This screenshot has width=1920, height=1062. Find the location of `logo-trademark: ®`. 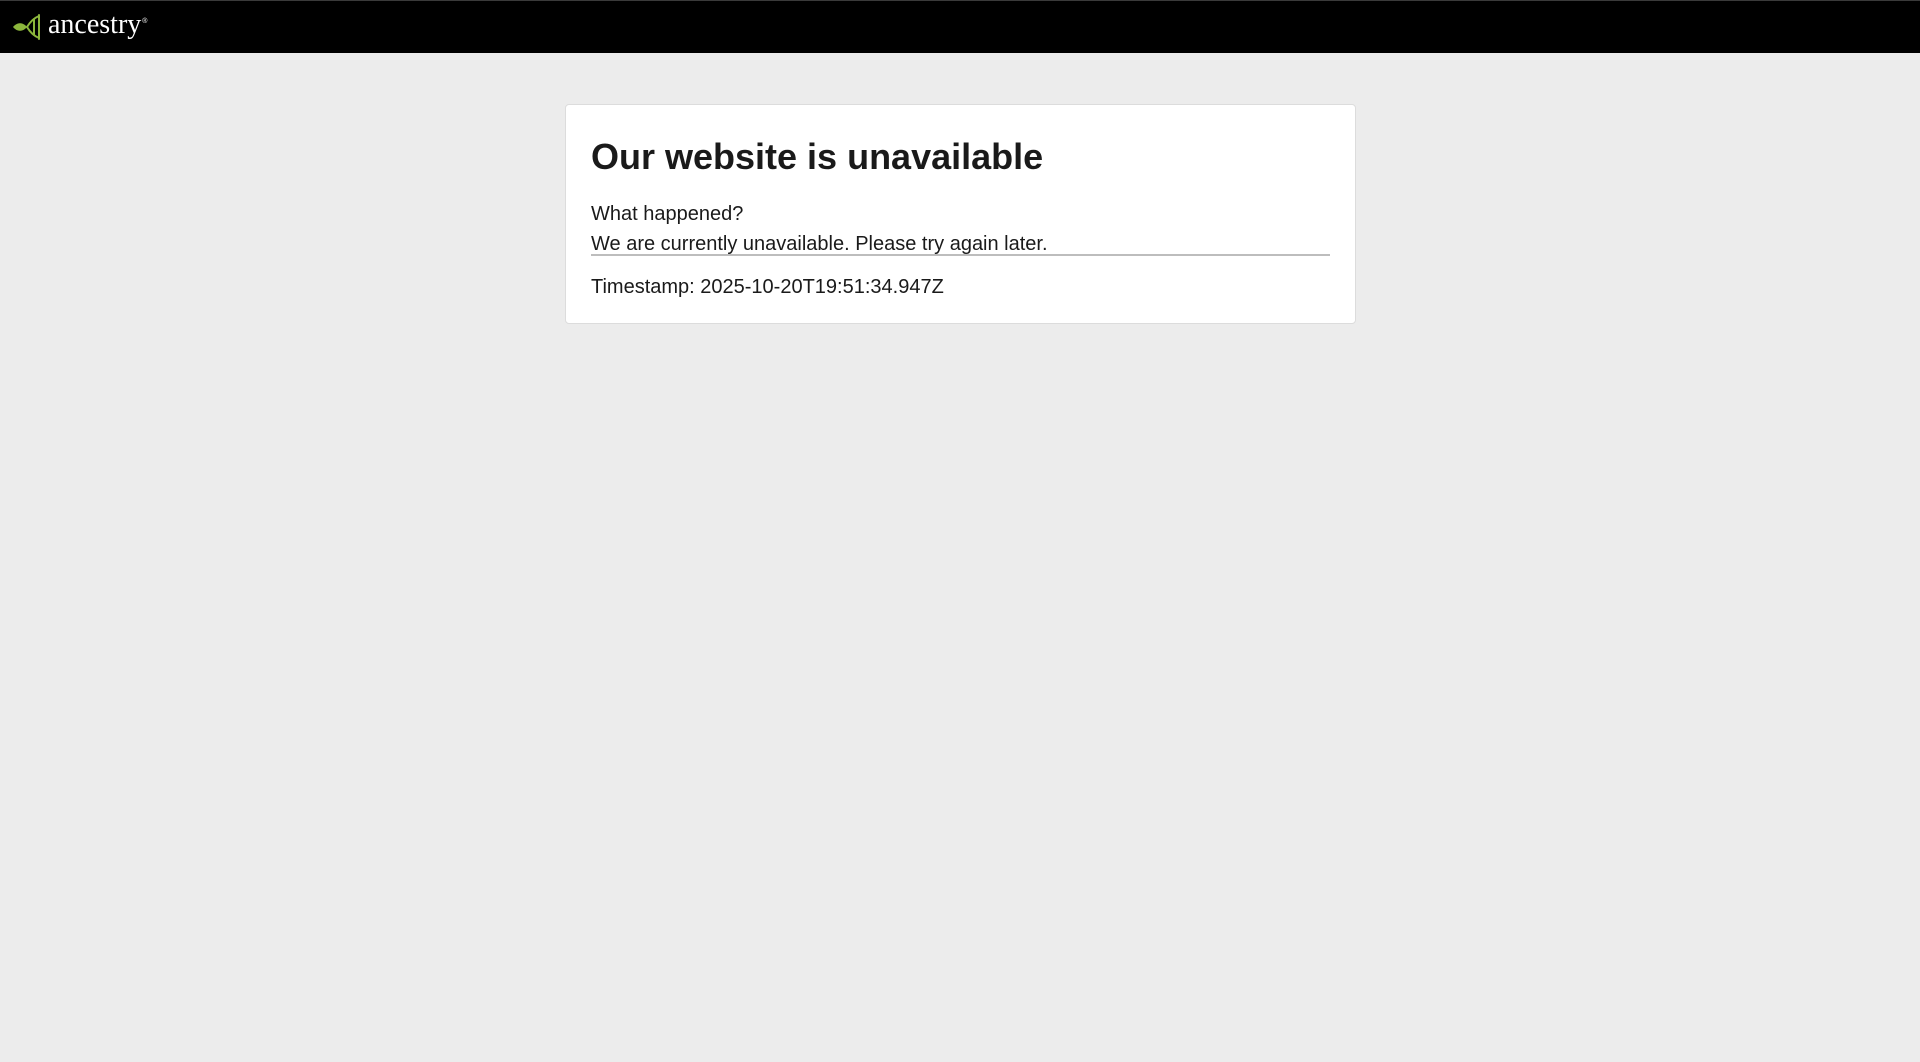

logo-trademark: ® is located at coordinates (145, 21).